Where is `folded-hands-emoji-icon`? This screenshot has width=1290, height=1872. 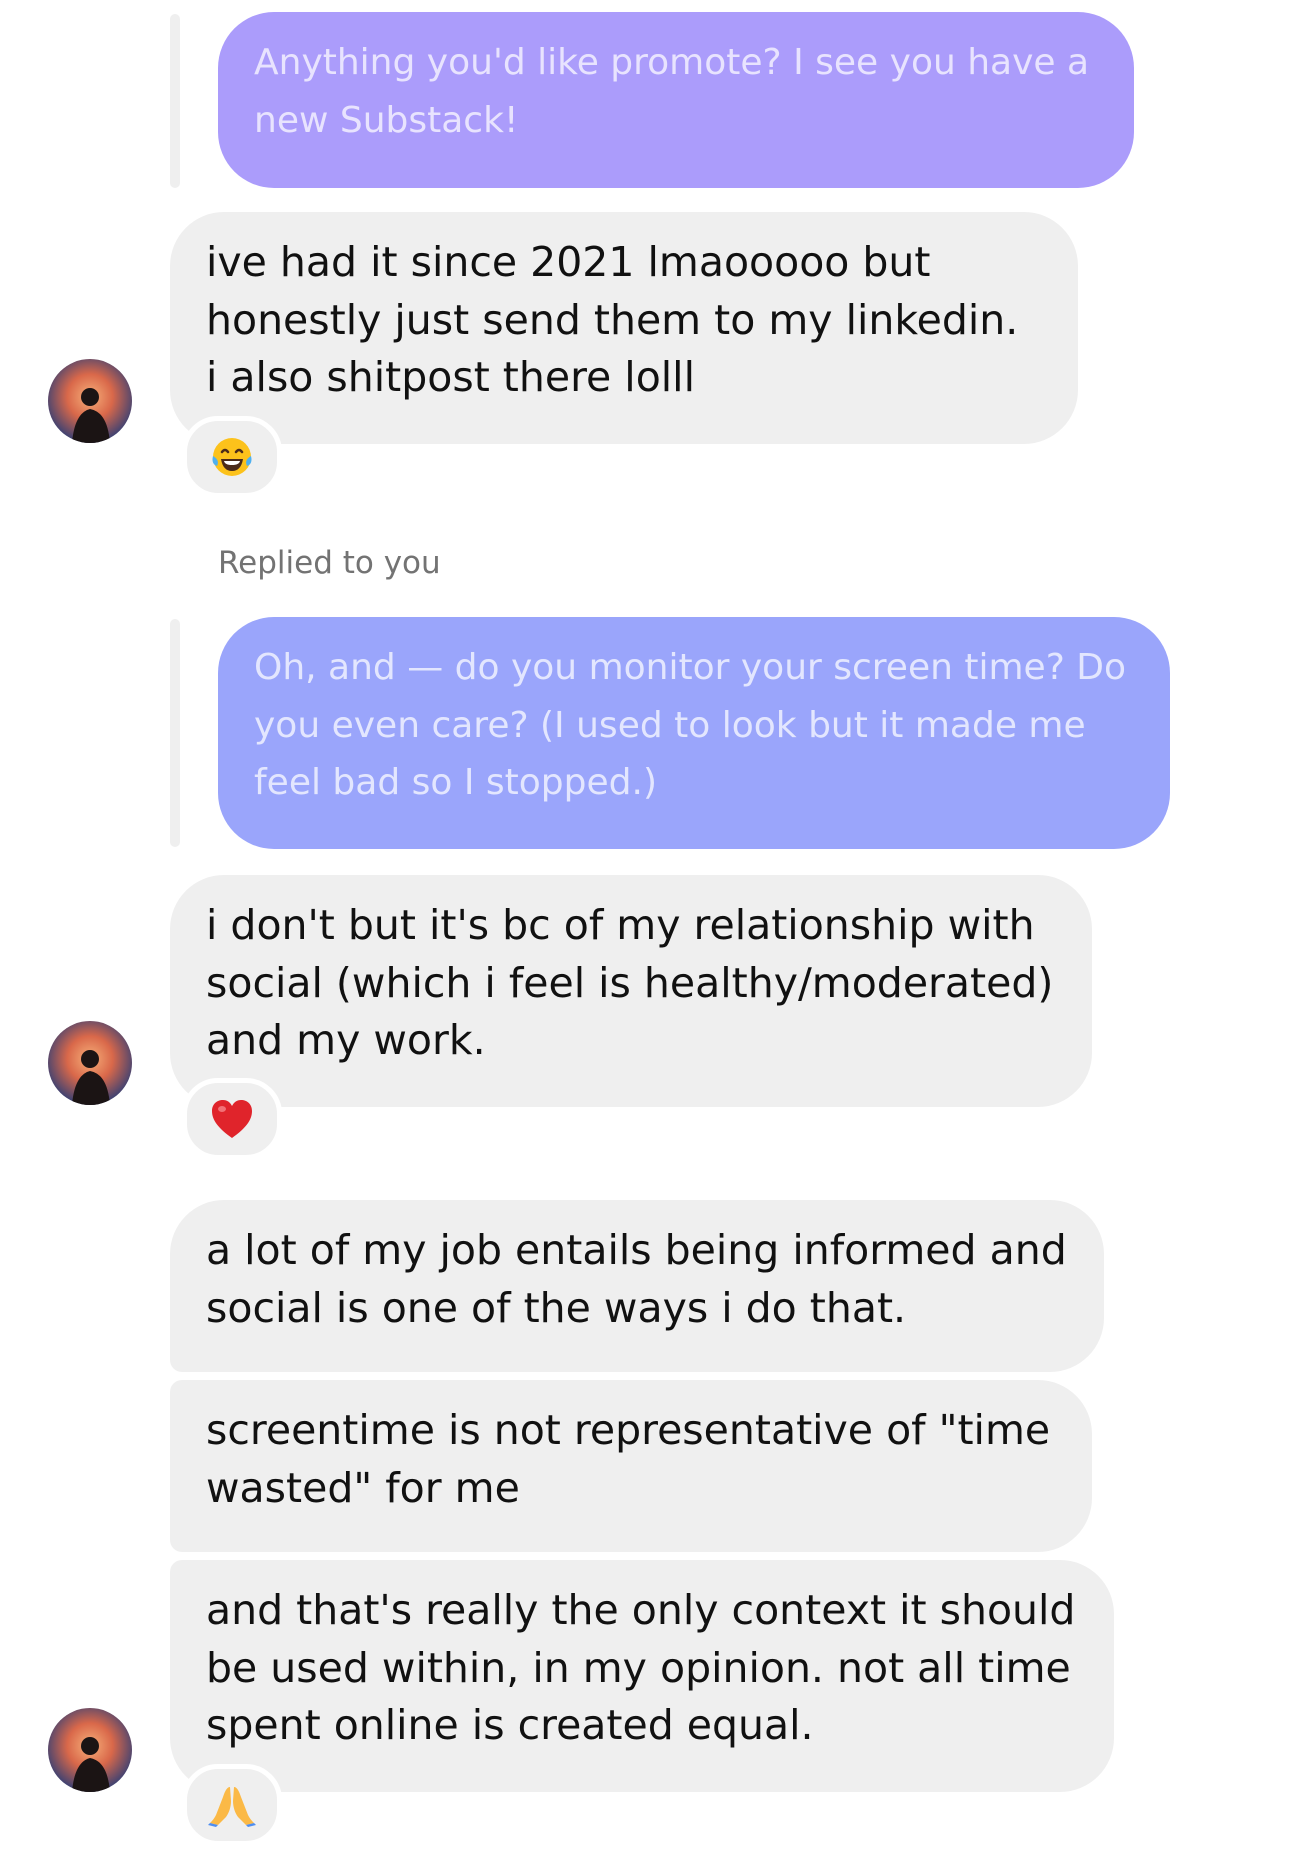 folded-hands-emoji-icon is located at coordinates (232, 1807).